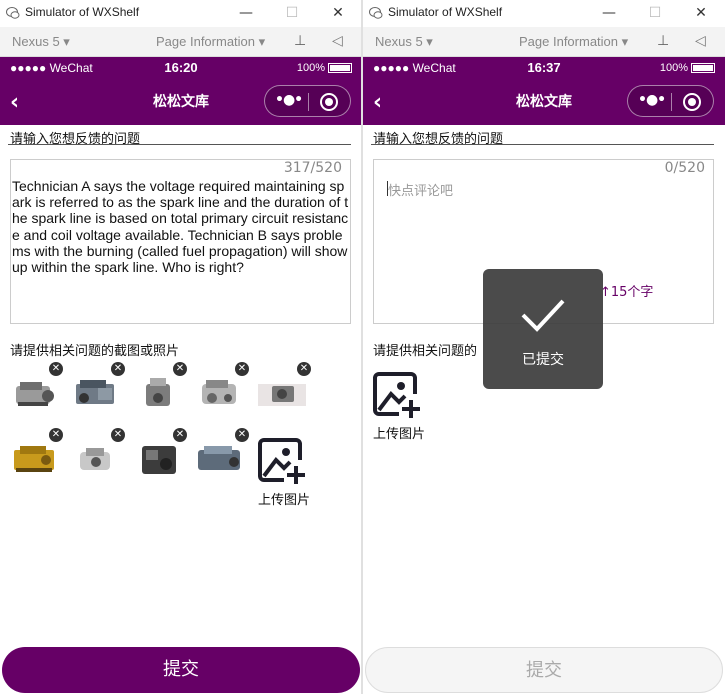 The image size is (725, 694). I want to click on check-icon, so click(543, 315).